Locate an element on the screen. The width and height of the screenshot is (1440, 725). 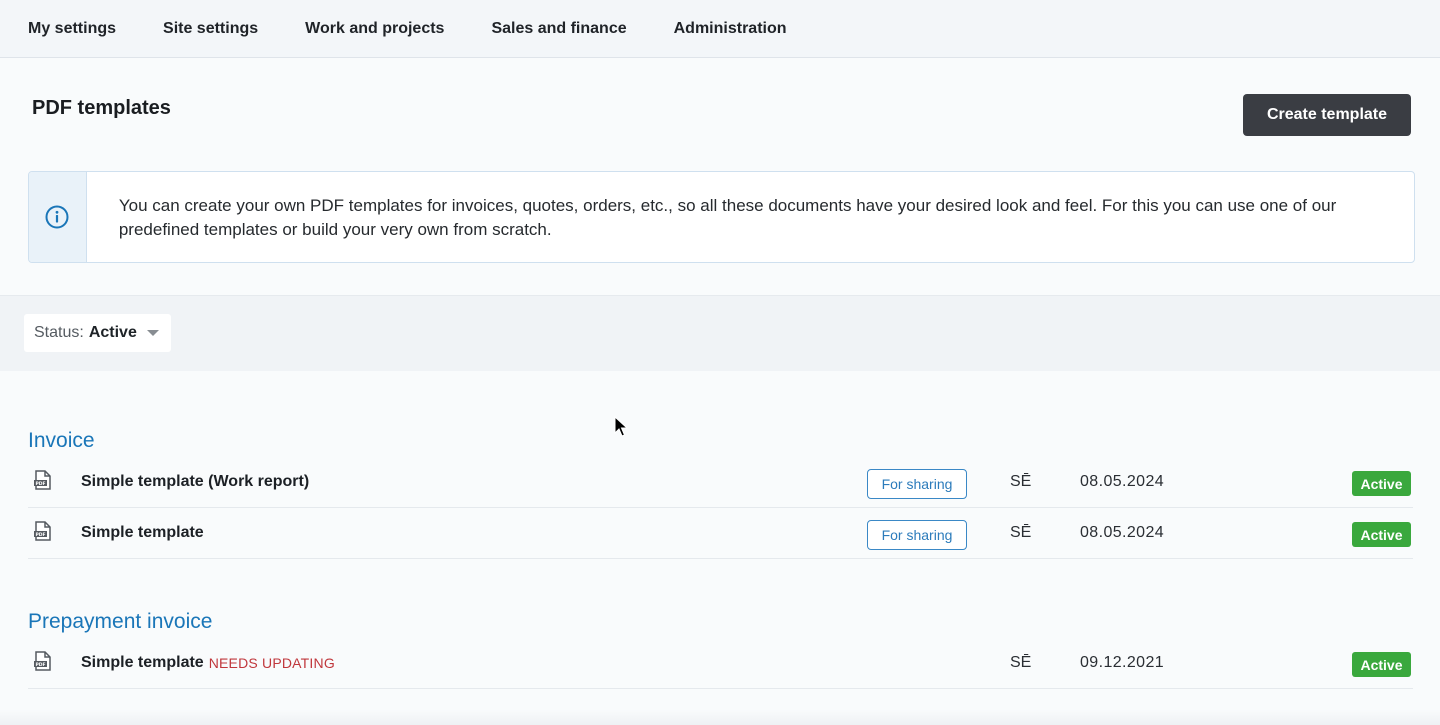
template-name: Simple template NEEDS UPDATING is located at coordinates (208, 663).